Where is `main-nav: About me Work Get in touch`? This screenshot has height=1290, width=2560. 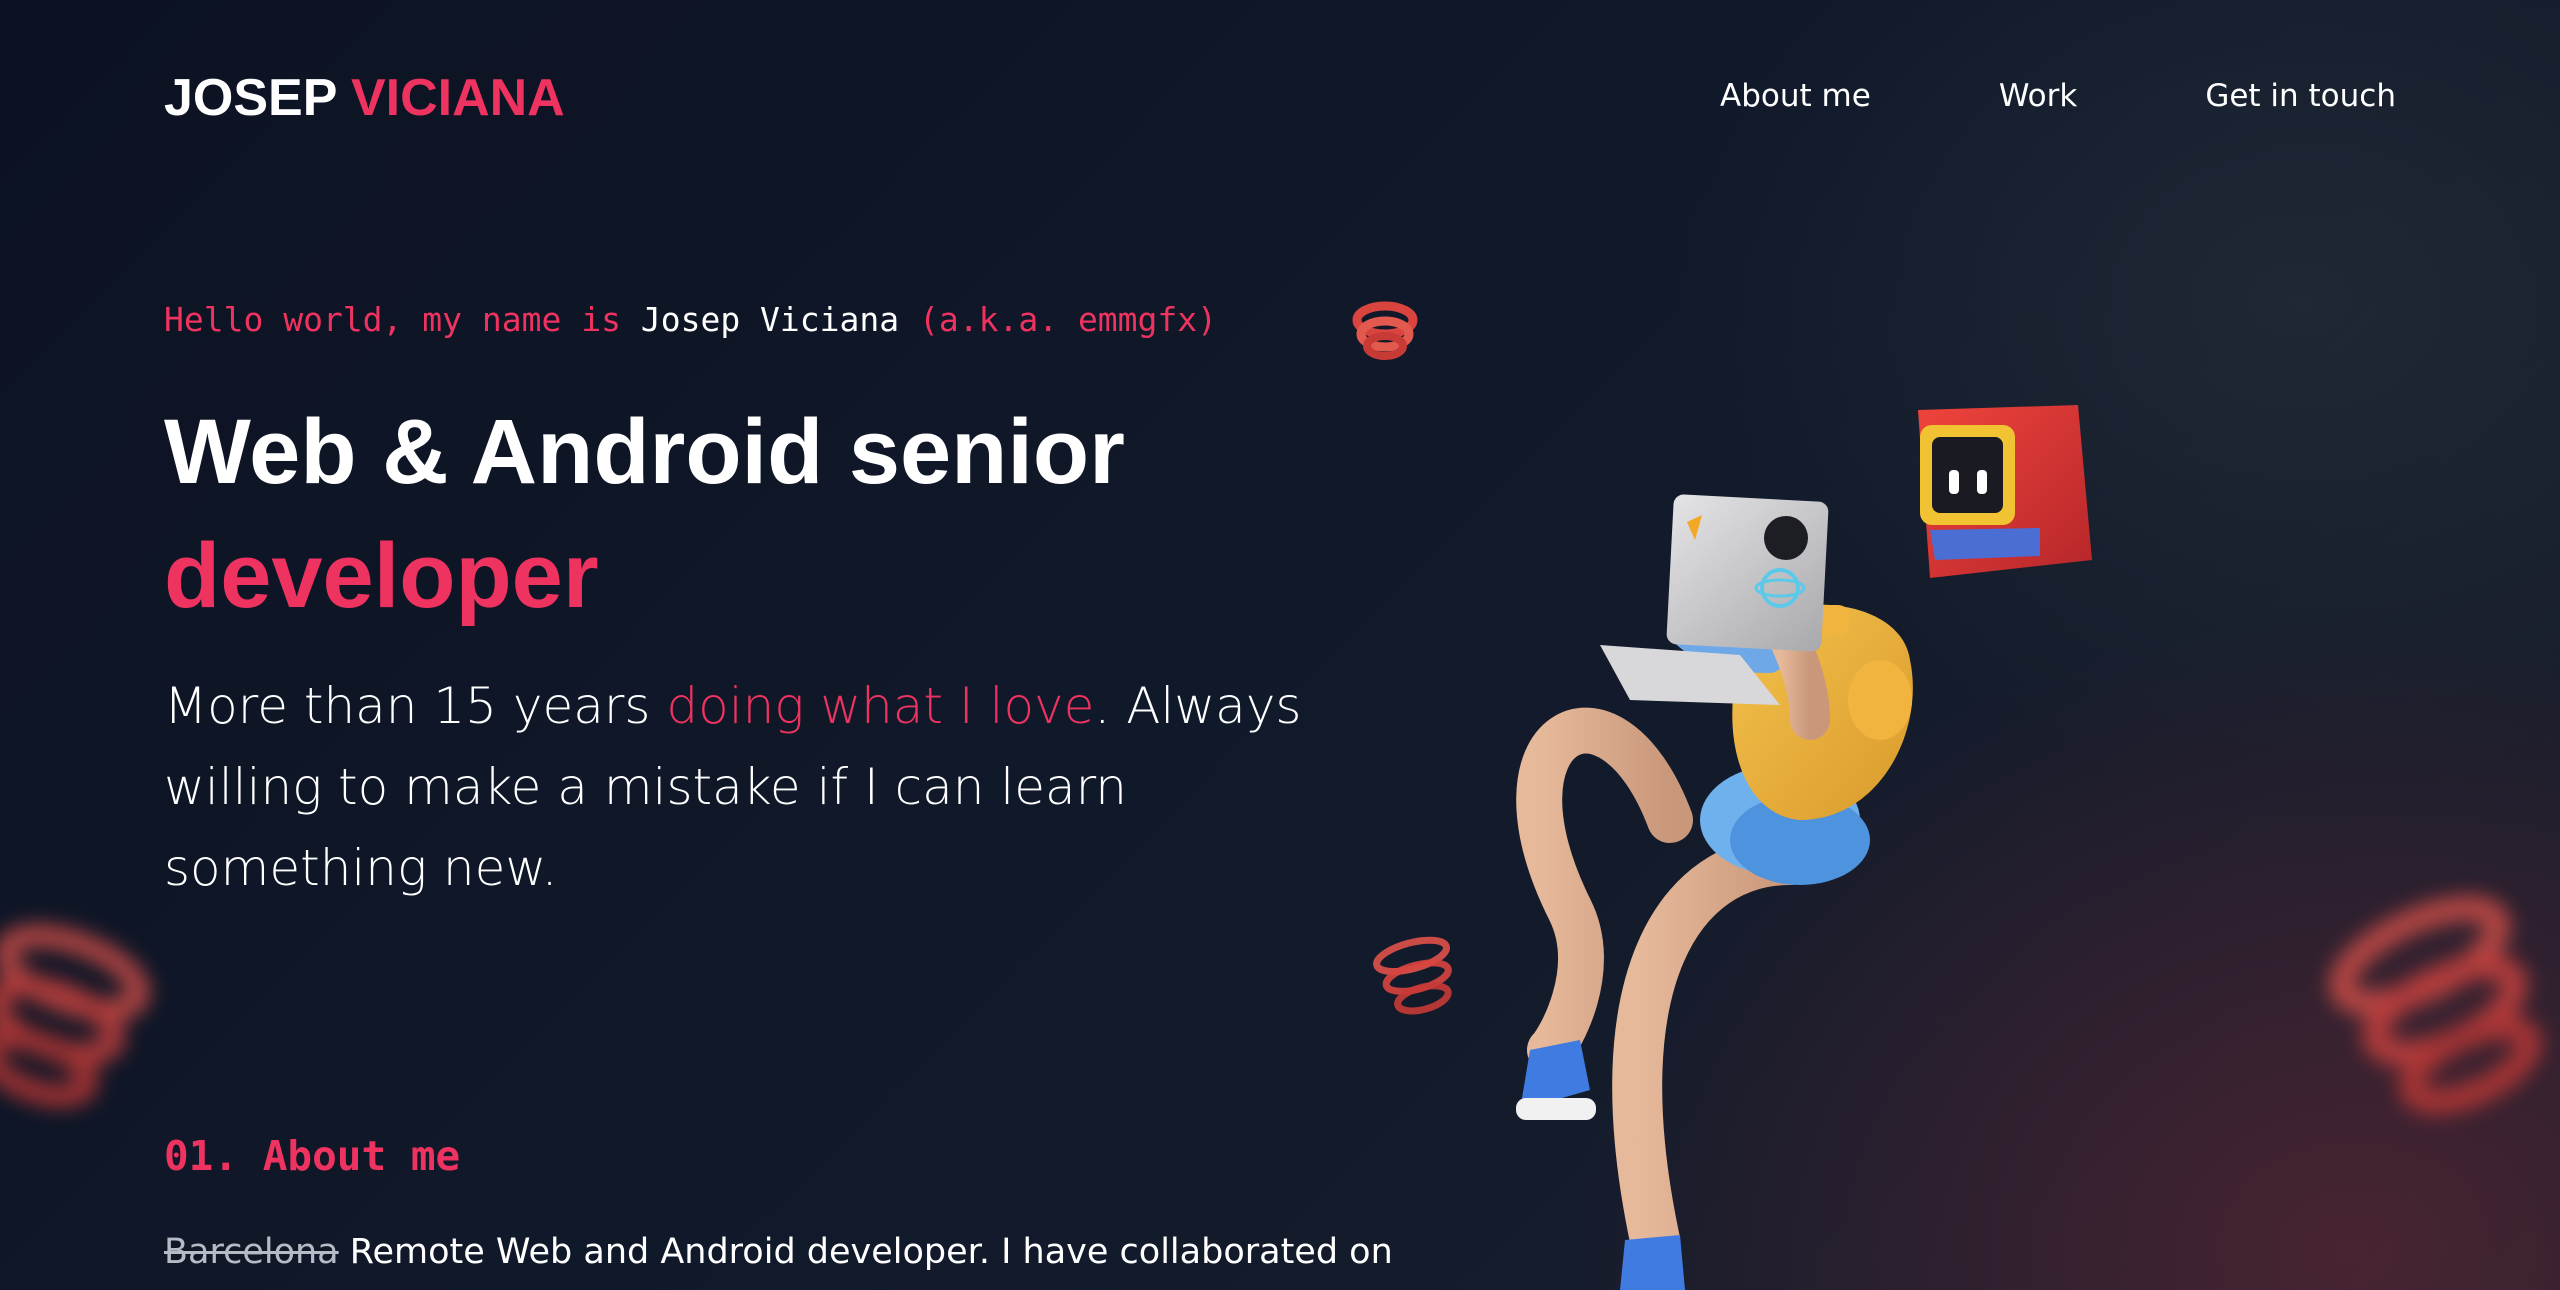 main-nav: About me Work Get in touch is located at coordinates (1994, 96).